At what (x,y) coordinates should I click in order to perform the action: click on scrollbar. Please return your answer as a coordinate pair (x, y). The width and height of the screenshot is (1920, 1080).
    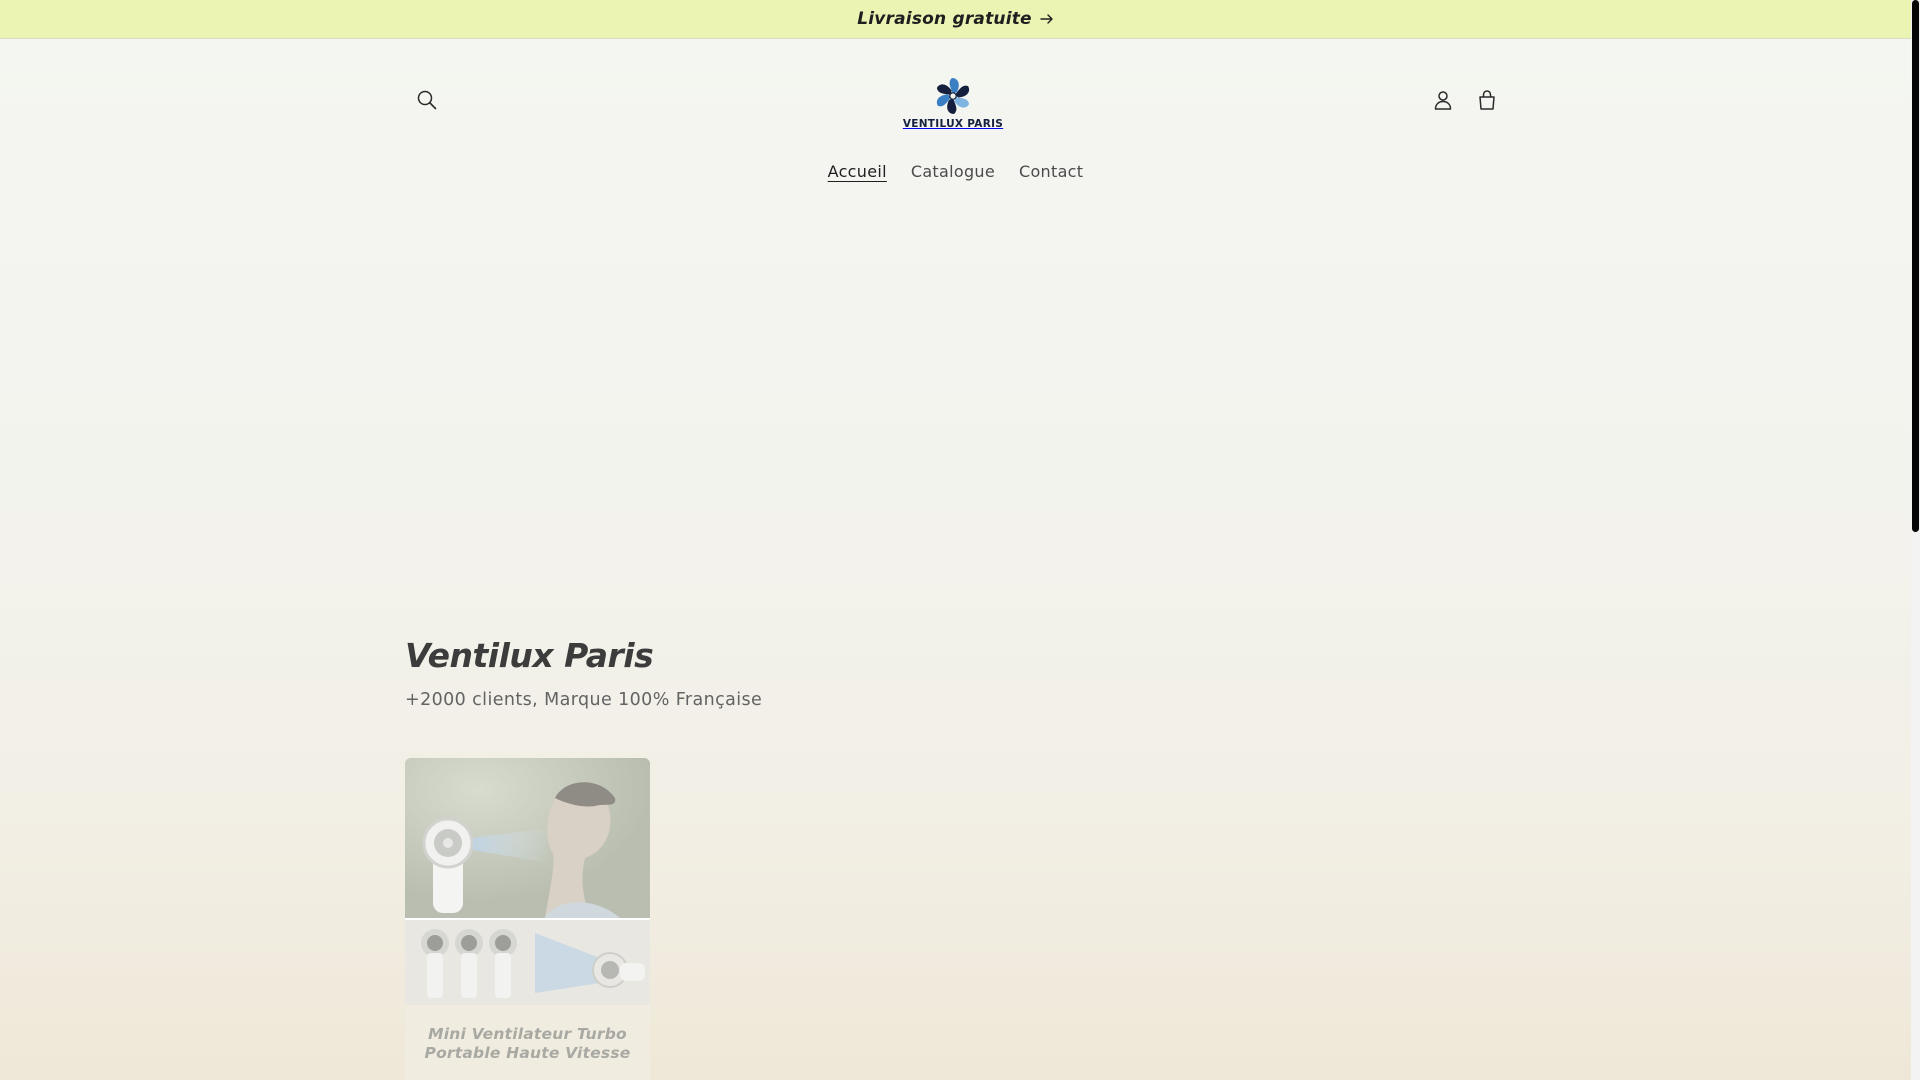
    Looking at the image, I should click on (1915, 540).